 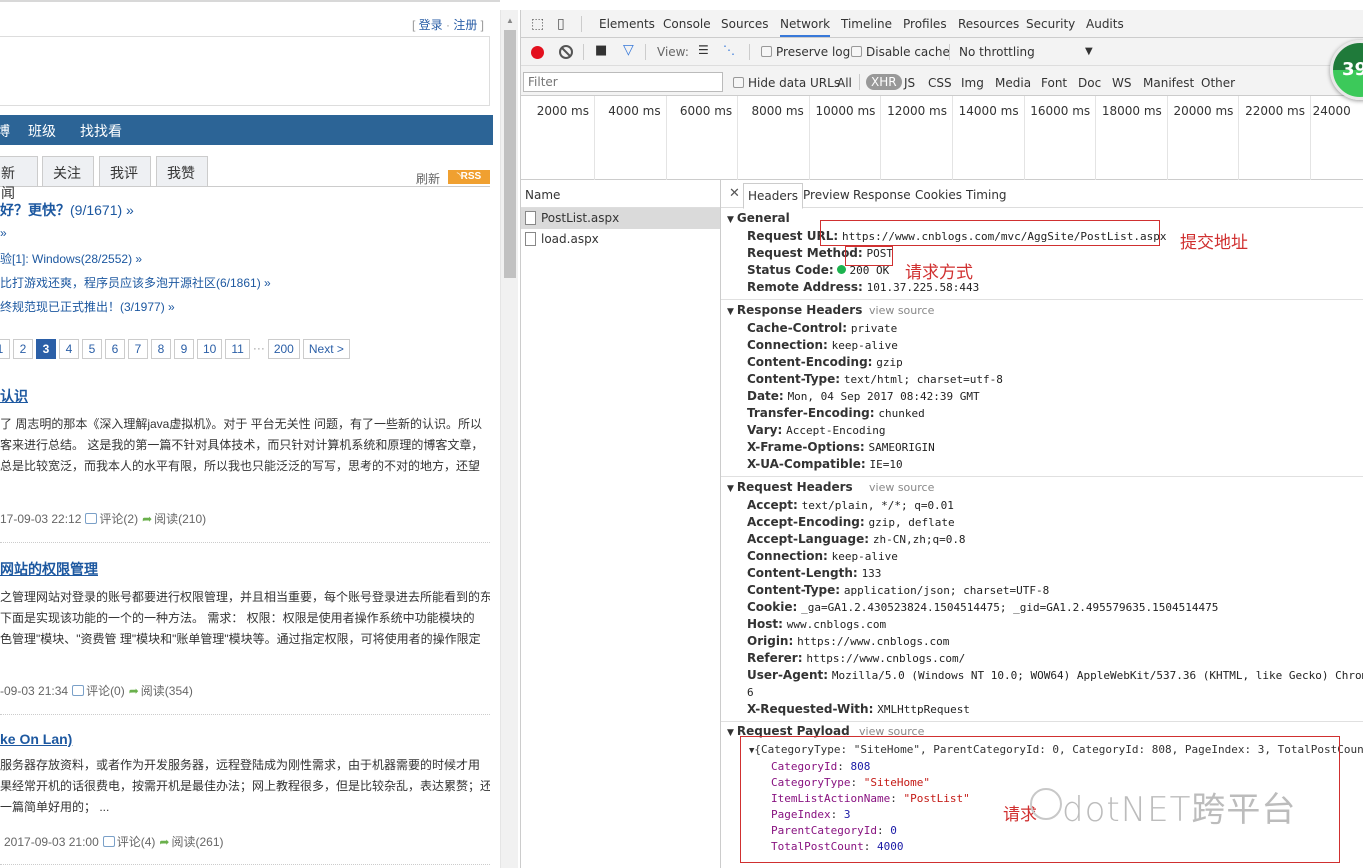 I want to click on name-column-header: Name, so click(x=620, y=194).